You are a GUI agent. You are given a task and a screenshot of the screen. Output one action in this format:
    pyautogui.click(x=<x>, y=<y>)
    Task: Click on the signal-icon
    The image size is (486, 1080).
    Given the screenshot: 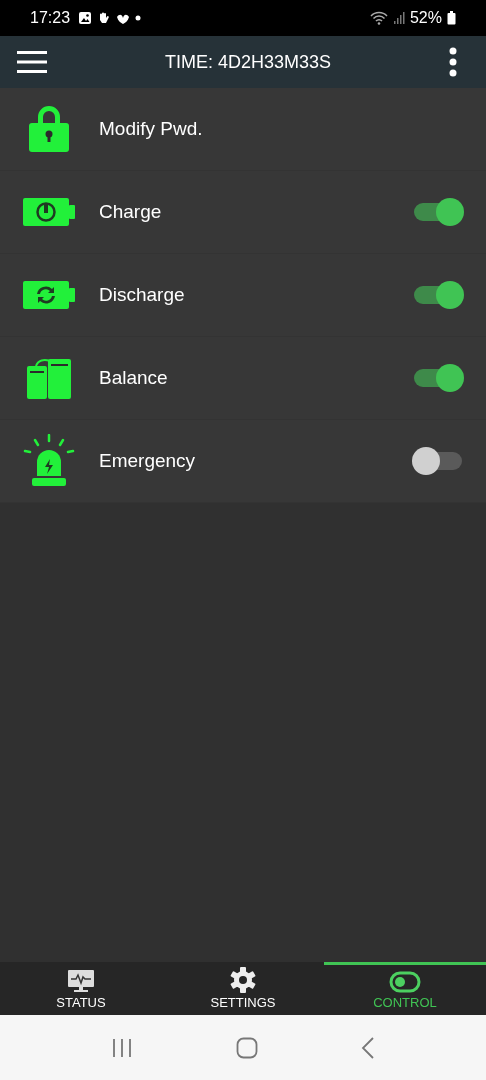 What is the action you would take?
    pyautogui.click(x=398, y=18)
    